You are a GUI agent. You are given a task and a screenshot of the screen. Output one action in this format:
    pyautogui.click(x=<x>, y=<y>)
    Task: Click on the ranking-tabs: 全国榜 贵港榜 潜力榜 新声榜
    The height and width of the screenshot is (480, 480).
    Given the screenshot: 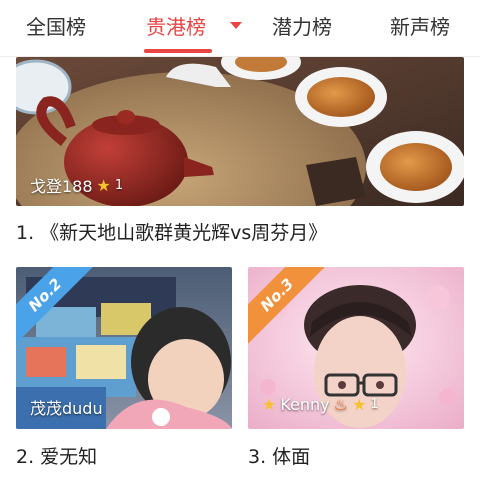 What is the action you would take?
    pyautogui.click(x=240, y=28)
    